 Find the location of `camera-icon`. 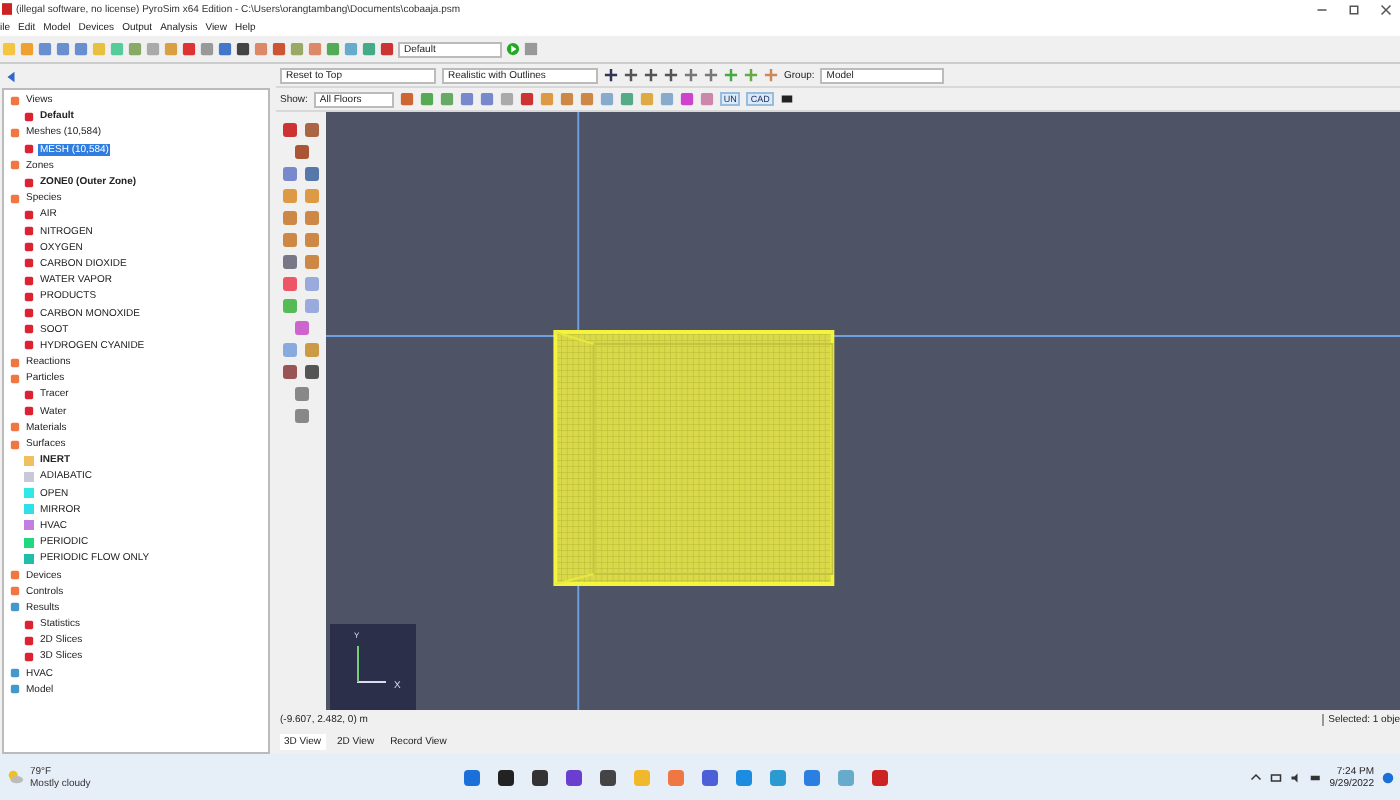

camera-icon is located at coordinates (786, 99).